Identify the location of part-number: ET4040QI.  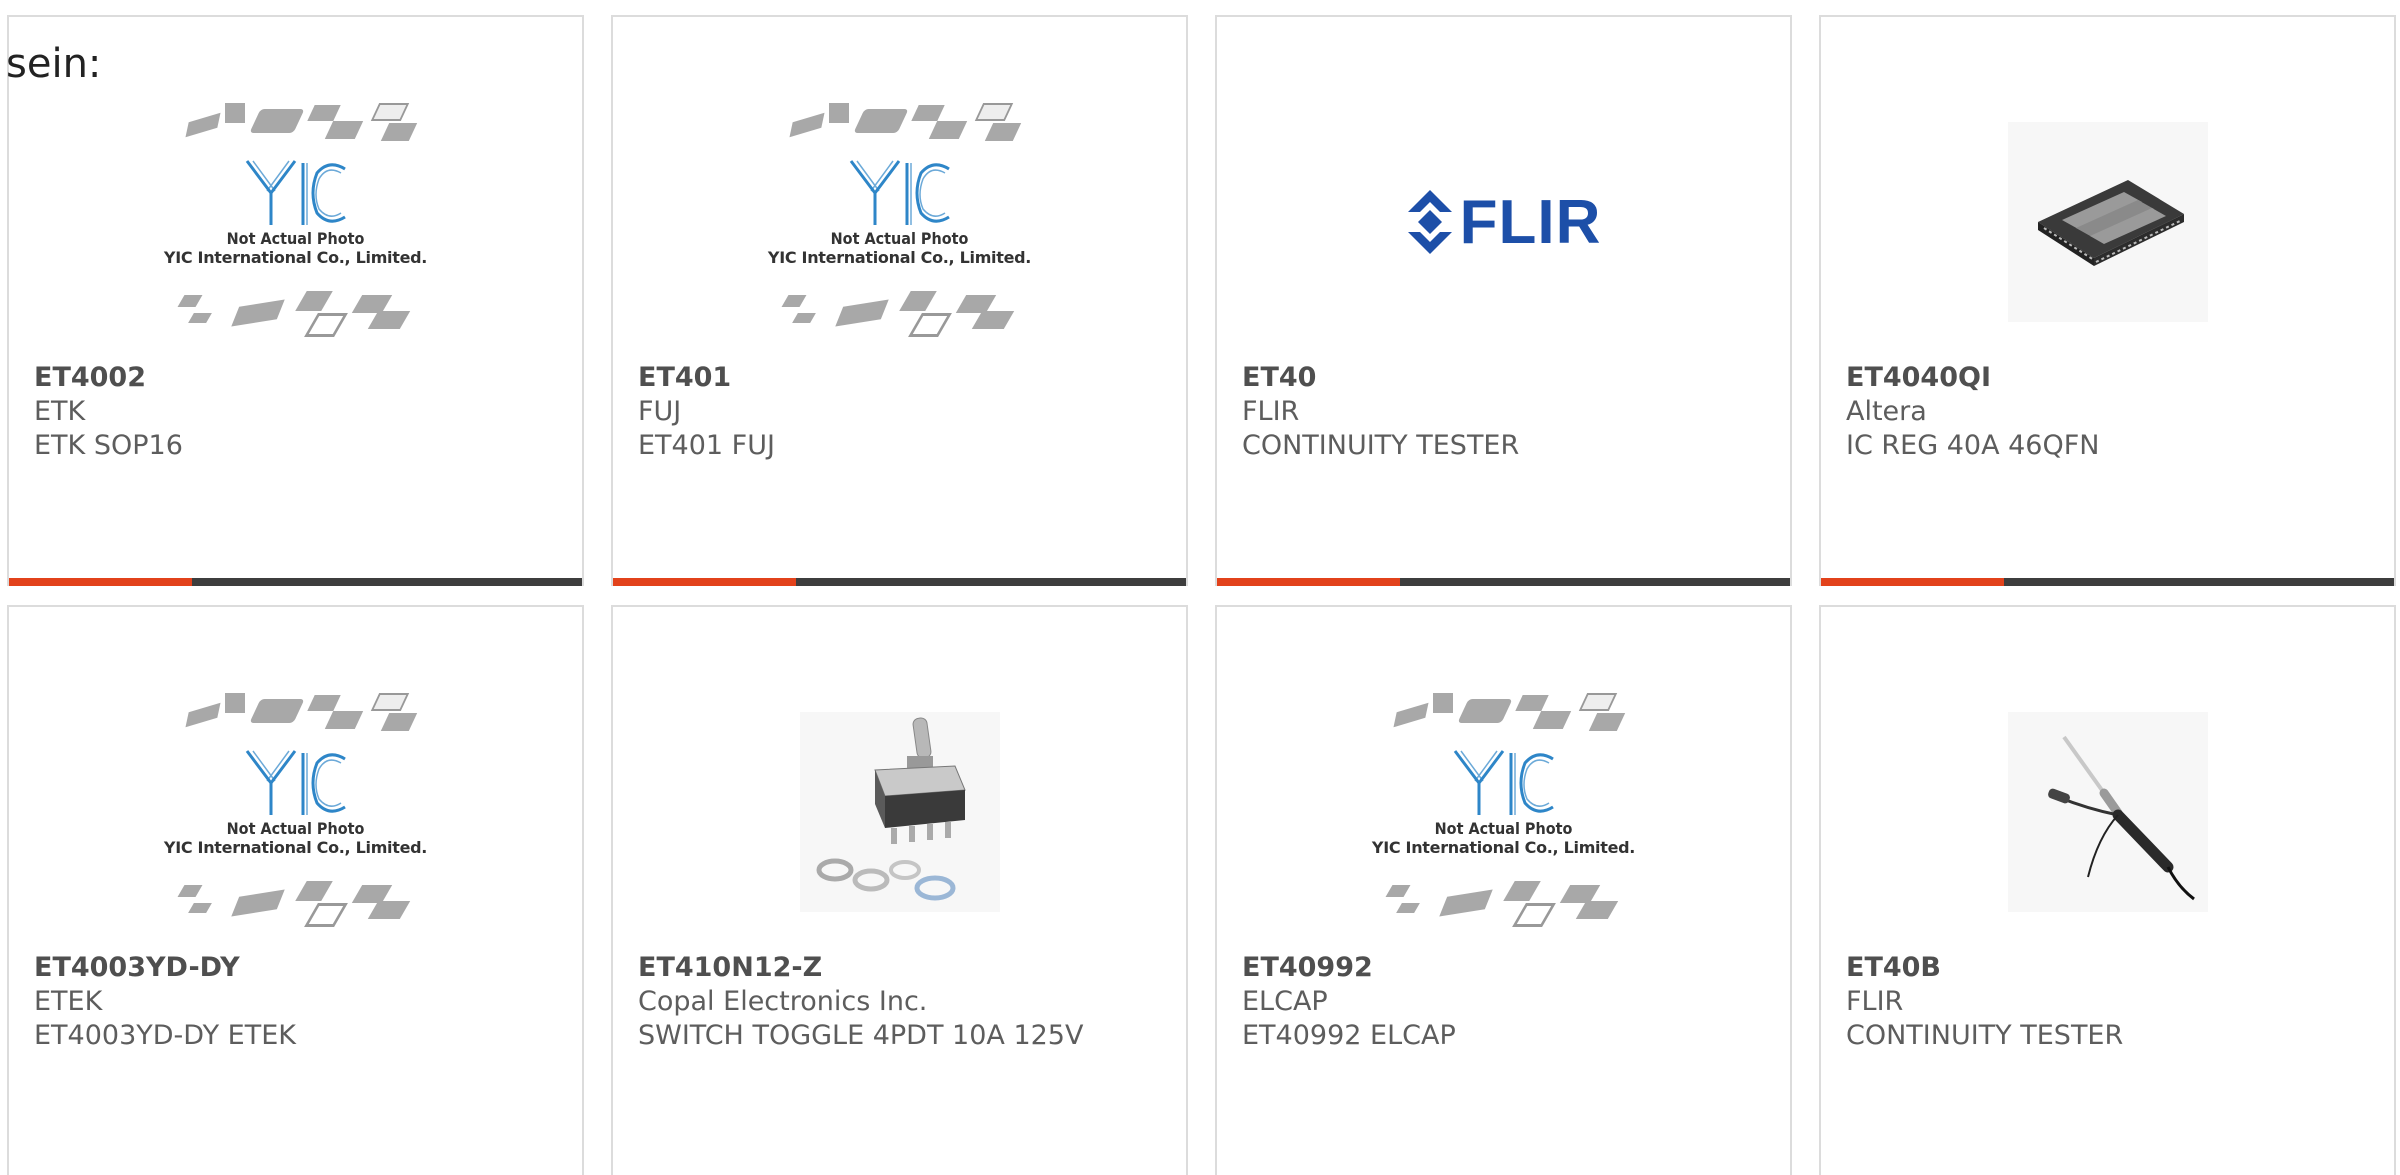
(2115, 378).